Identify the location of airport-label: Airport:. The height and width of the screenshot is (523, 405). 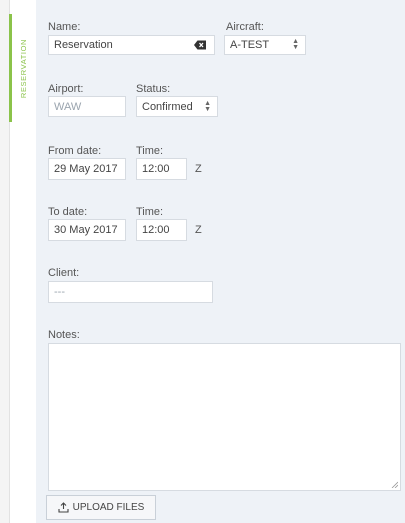
(66, 89).